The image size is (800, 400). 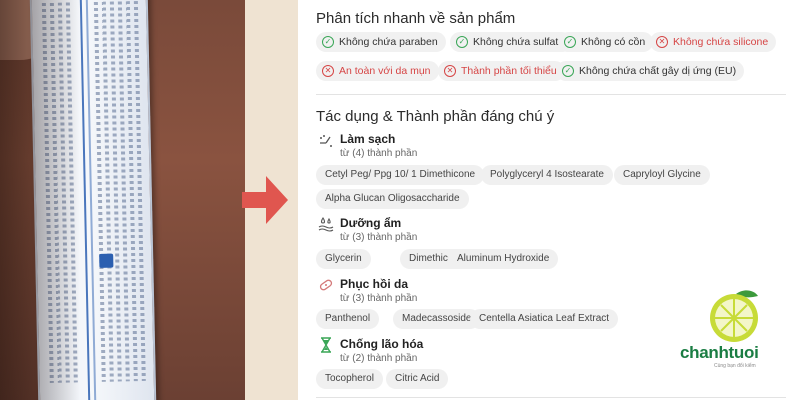 What do you see at coordinates (343, 259) in the screenshot?
I see `ingredient-tag: Glycerin` at bounding box center [343, 259].